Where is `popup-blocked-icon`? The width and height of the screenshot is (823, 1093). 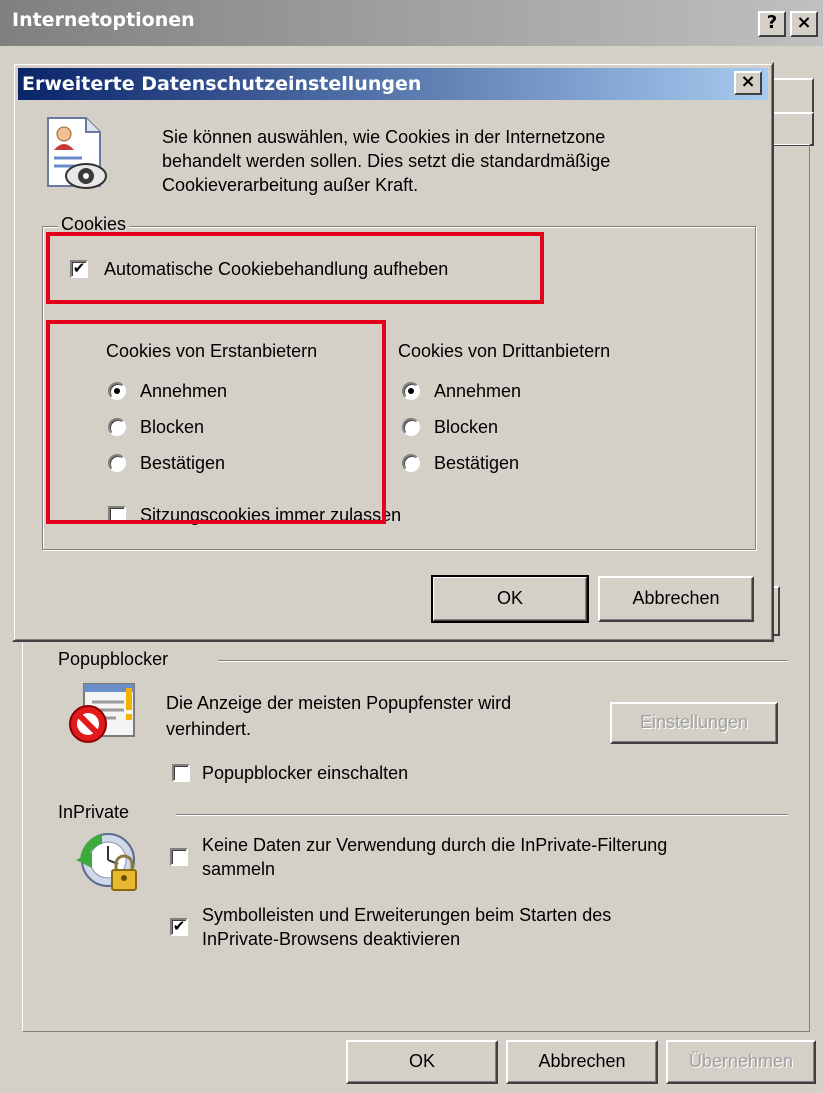 popup-blocked-icon is located at coordinates (106, 715).